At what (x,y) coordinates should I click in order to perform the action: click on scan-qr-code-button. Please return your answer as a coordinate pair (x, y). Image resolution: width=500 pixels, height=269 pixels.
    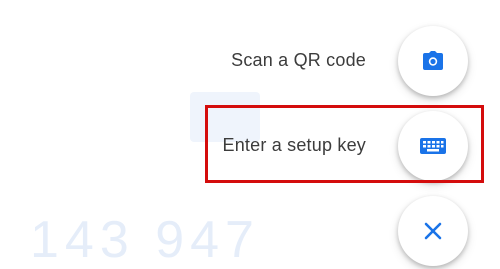
    Looking at the image, I should click on (433, 61).